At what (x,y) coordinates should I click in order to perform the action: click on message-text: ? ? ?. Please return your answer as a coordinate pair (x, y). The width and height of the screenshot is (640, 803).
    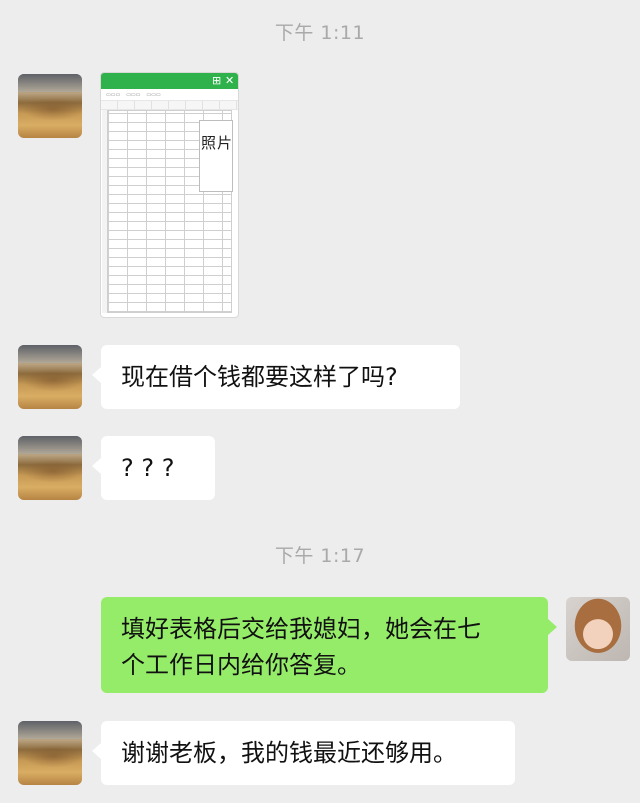
    Looking at the image, I should click on (148, 468).